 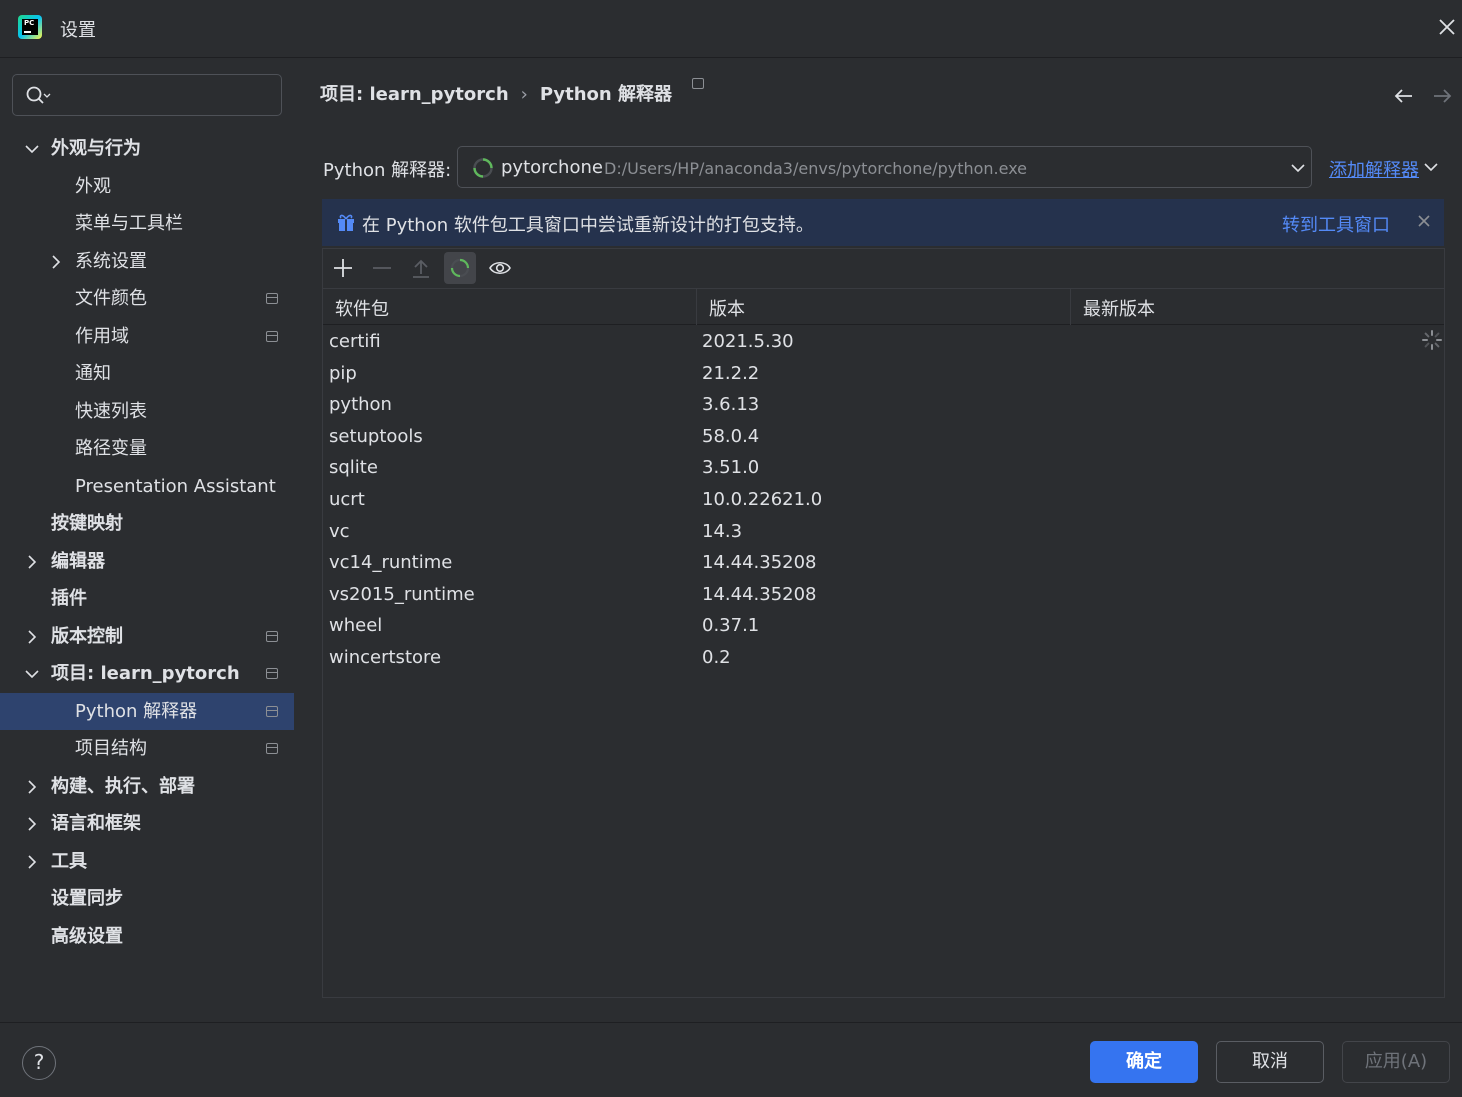 I want to click on sidebar-item: 高级设置, so click(x=147, y=937).